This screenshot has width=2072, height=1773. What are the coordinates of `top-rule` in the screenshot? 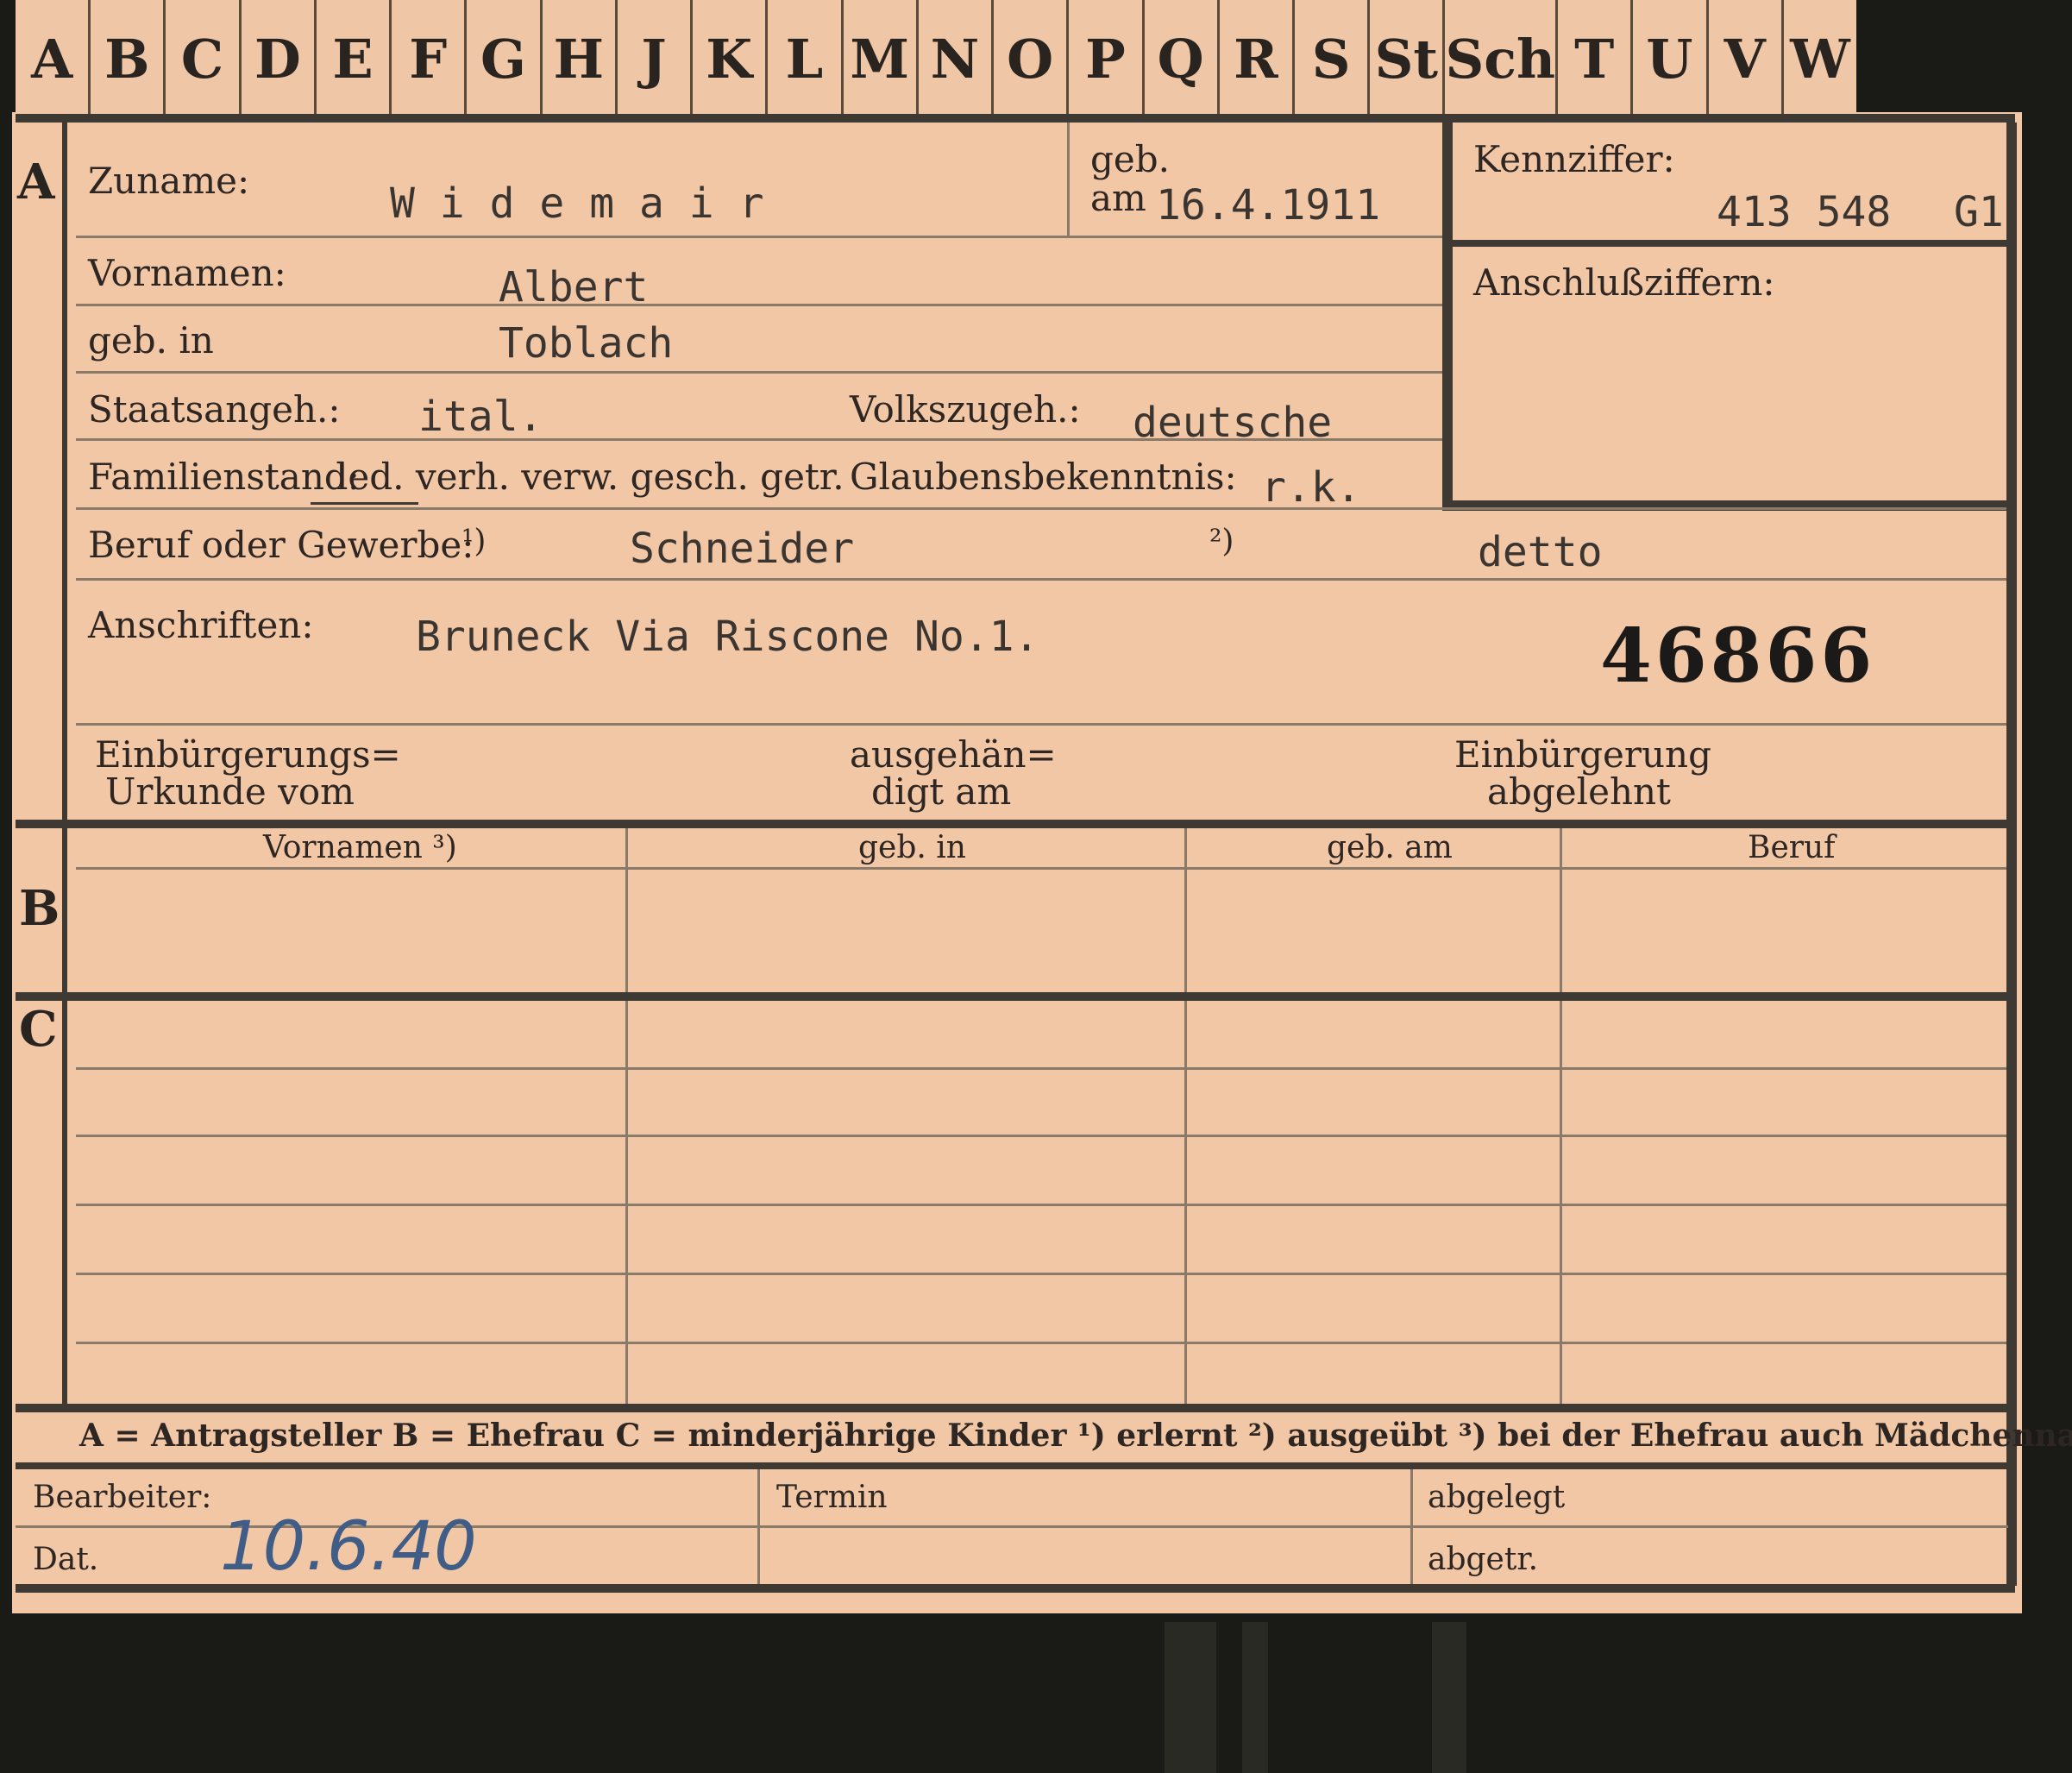 It's located at (1015, 118).